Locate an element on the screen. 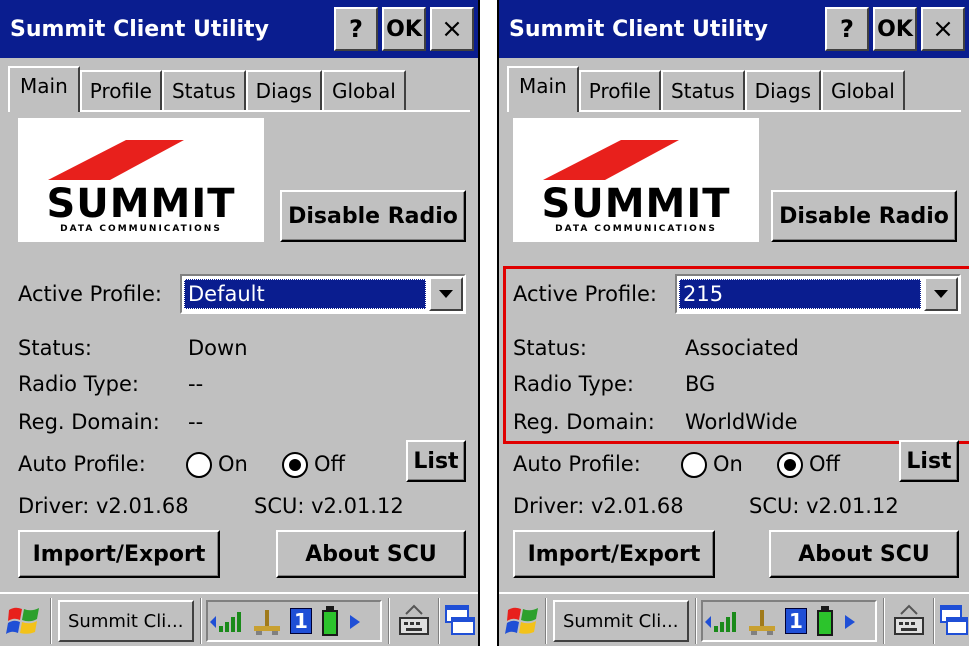 Image resolution: width=969 pixels, height=646 pixels. status-label: Status: is located at coordinates (55, 348).